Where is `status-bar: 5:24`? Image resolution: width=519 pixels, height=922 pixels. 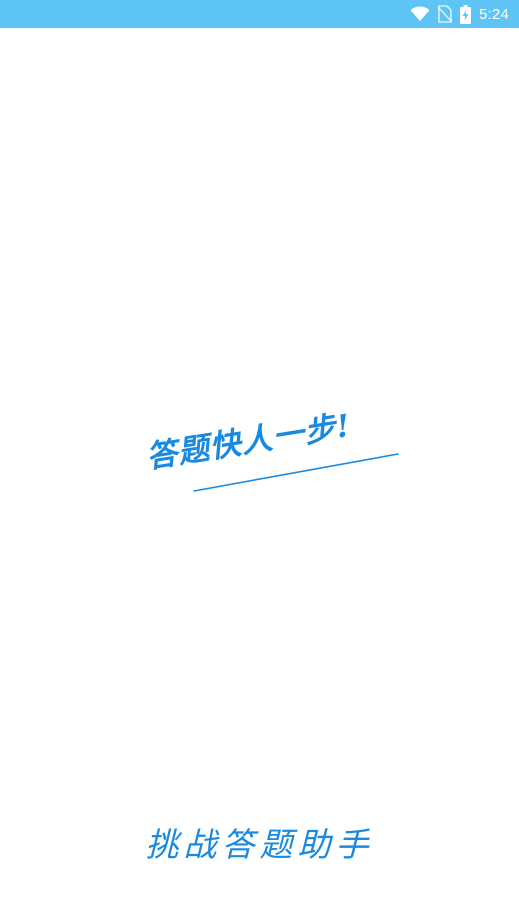 status-bar: 5:24 is located at coordinates (259, 14).